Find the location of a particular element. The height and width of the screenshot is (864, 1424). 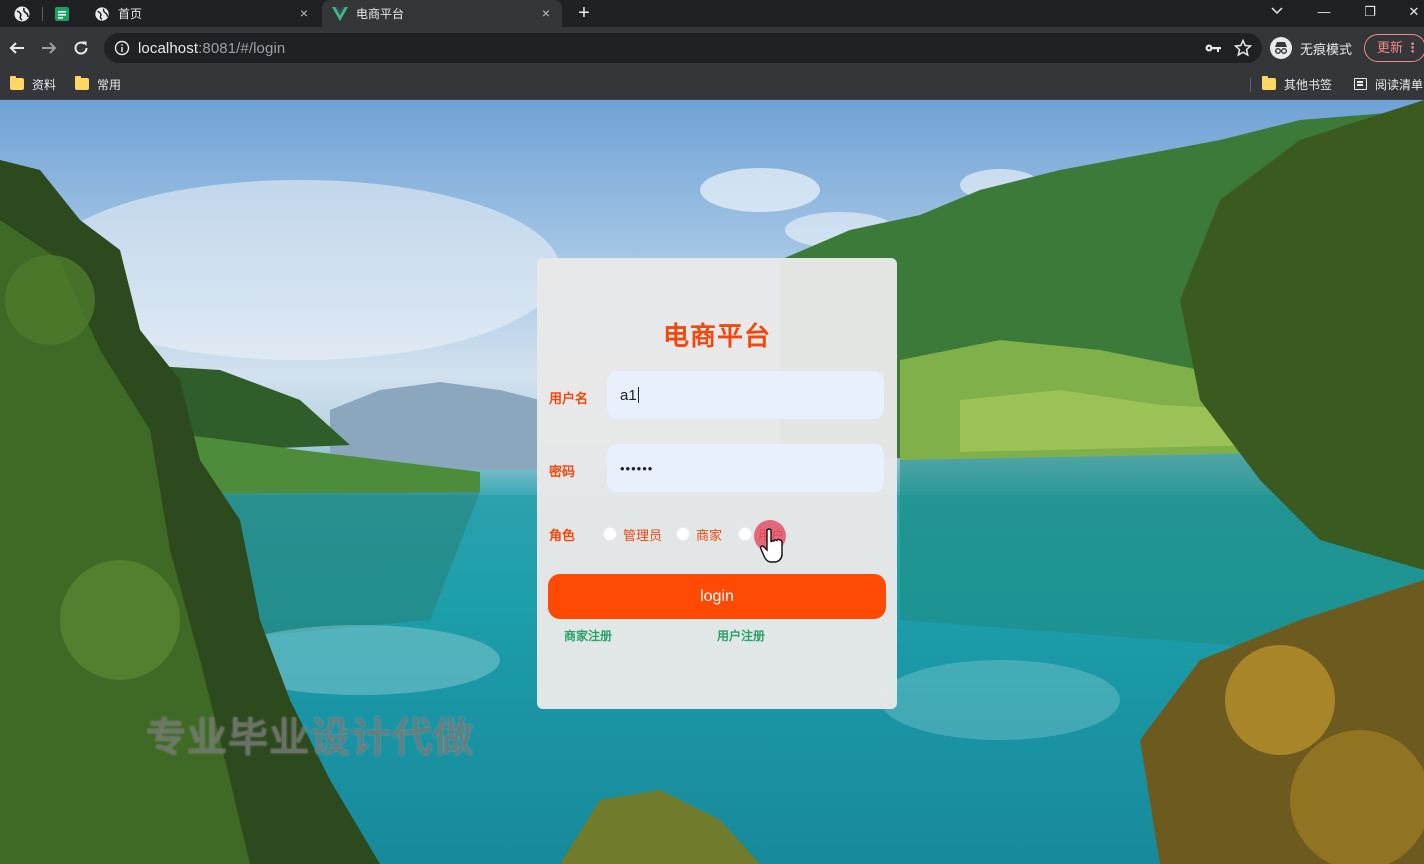

role-radio-admin is located at coordinates (610, 534).